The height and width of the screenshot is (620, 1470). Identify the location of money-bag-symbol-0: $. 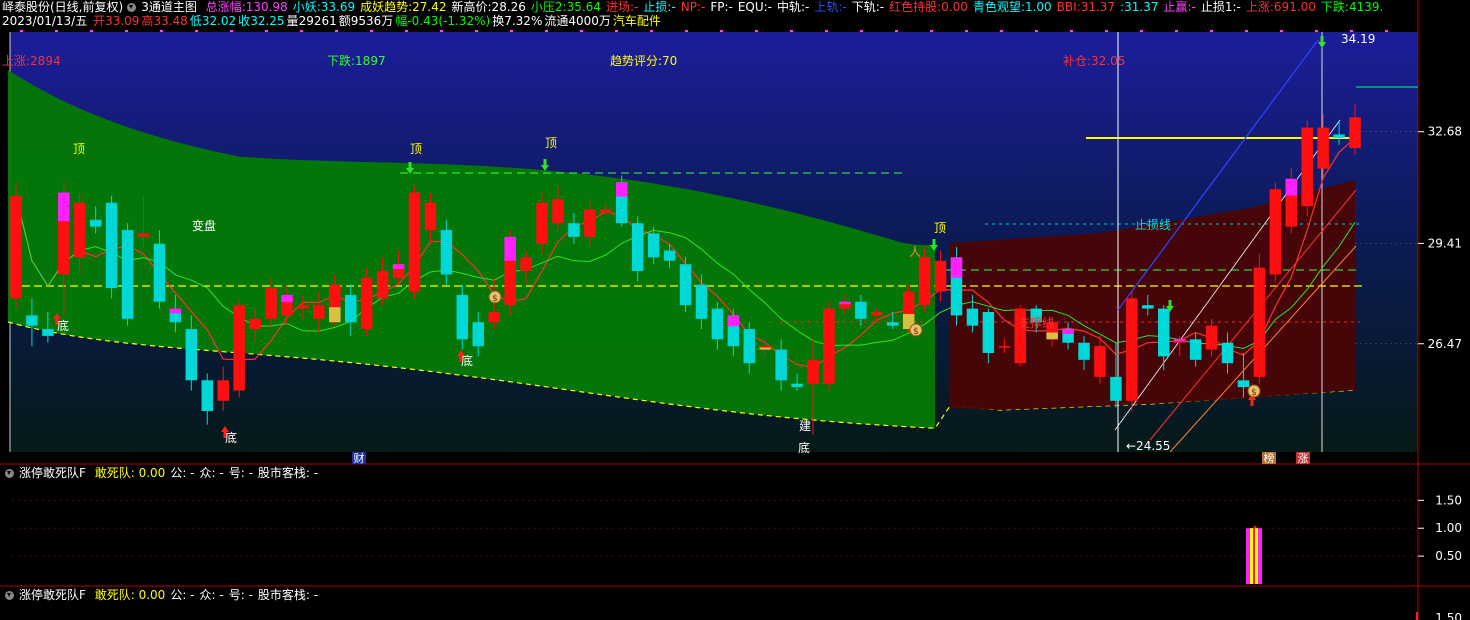
(495, 299).